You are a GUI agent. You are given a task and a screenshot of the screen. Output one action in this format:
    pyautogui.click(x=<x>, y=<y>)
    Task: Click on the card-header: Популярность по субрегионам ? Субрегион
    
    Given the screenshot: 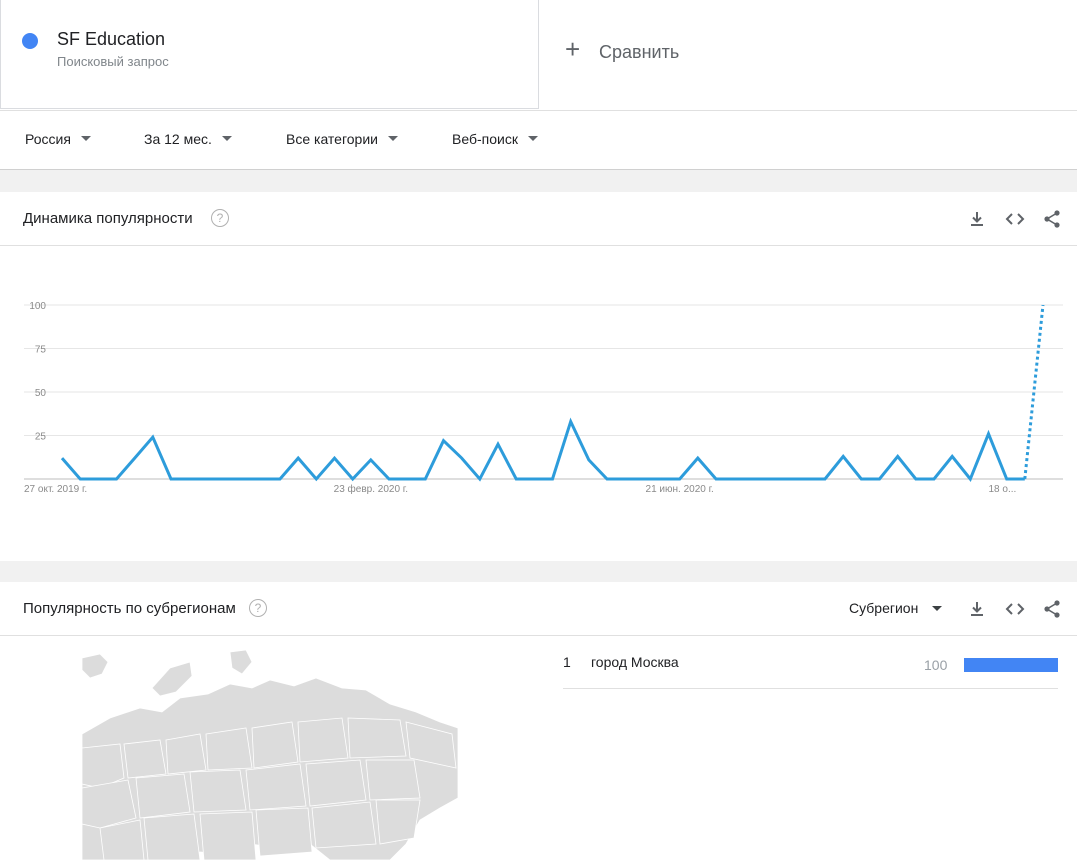 What is the action you would take?
    pyautogui.click(x=538, y=609)
    